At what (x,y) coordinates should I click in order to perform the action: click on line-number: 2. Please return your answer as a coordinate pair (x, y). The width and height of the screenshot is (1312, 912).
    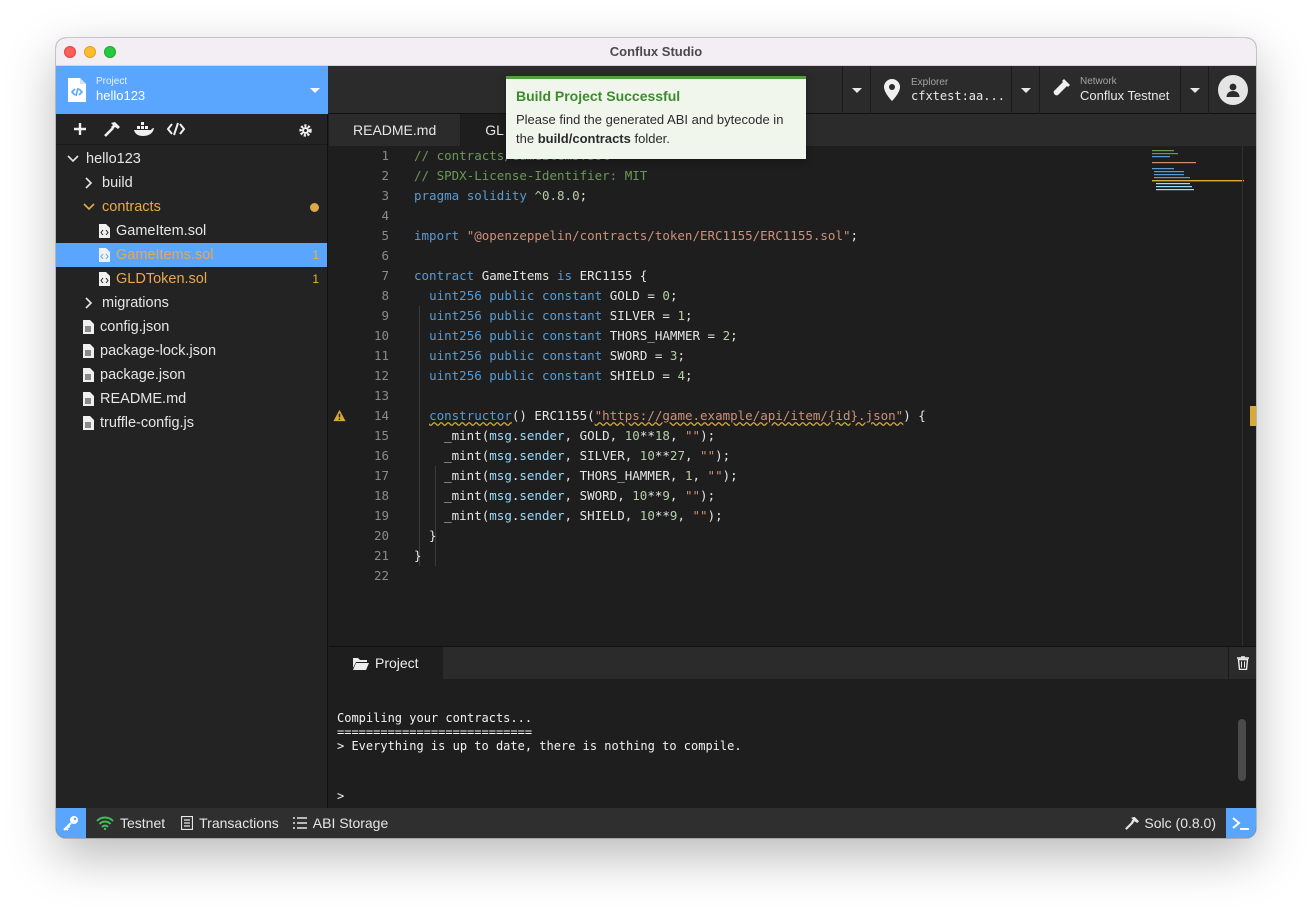
    Looking at the image, I should click on (385, 175).